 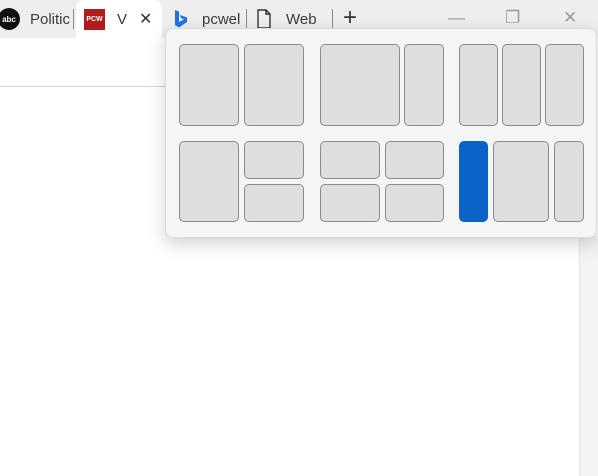 I want to click on snap-zone-layout3-right, so click(x=564, y=85).